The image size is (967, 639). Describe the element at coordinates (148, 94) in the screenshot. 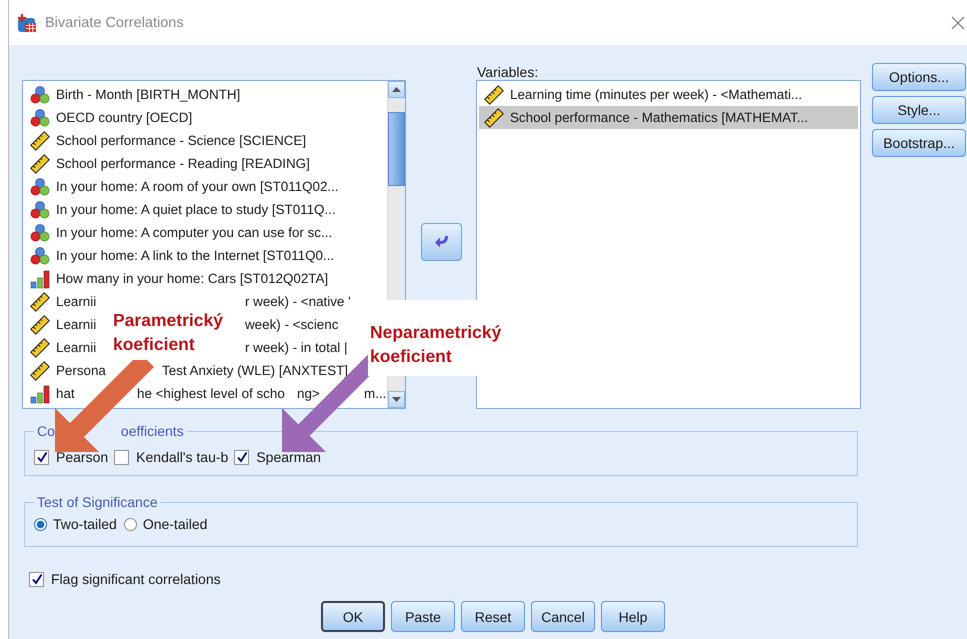

I see `item-text: Birth - Month [BIRTH_MONTH]` at that location.